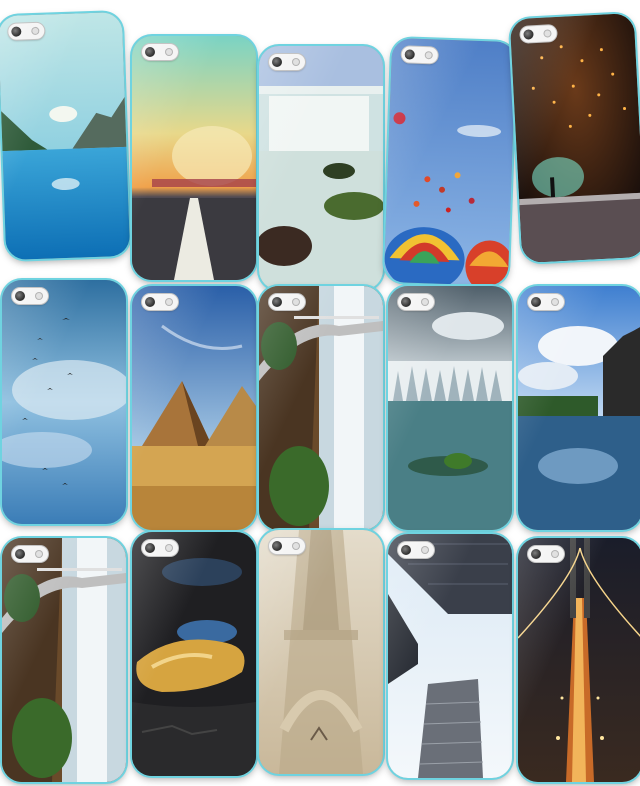 Image resolution: width=640 pixels, height=786 pixels. I want to click on case-pyramids, so click(194, 408).